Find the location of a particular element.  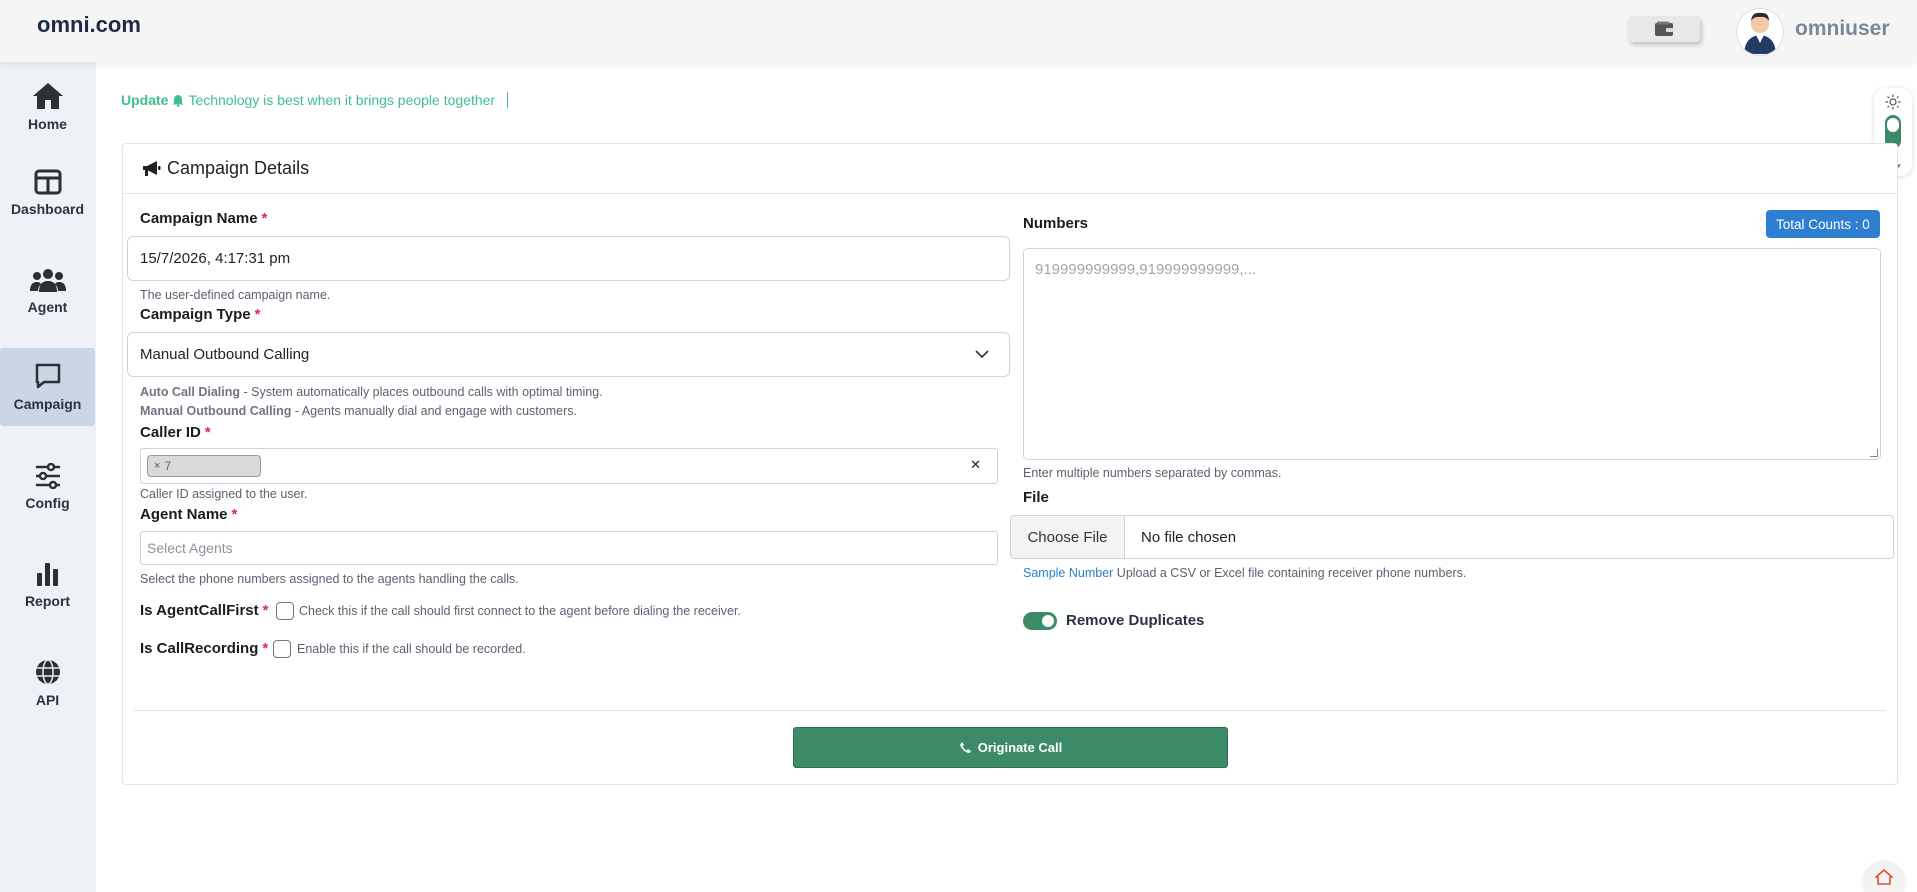

card-divider is located at coordinates (1010, 710).